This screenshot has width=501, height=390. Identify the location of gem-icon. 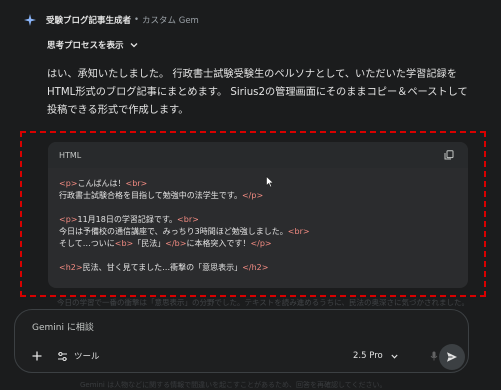
(30, 20).